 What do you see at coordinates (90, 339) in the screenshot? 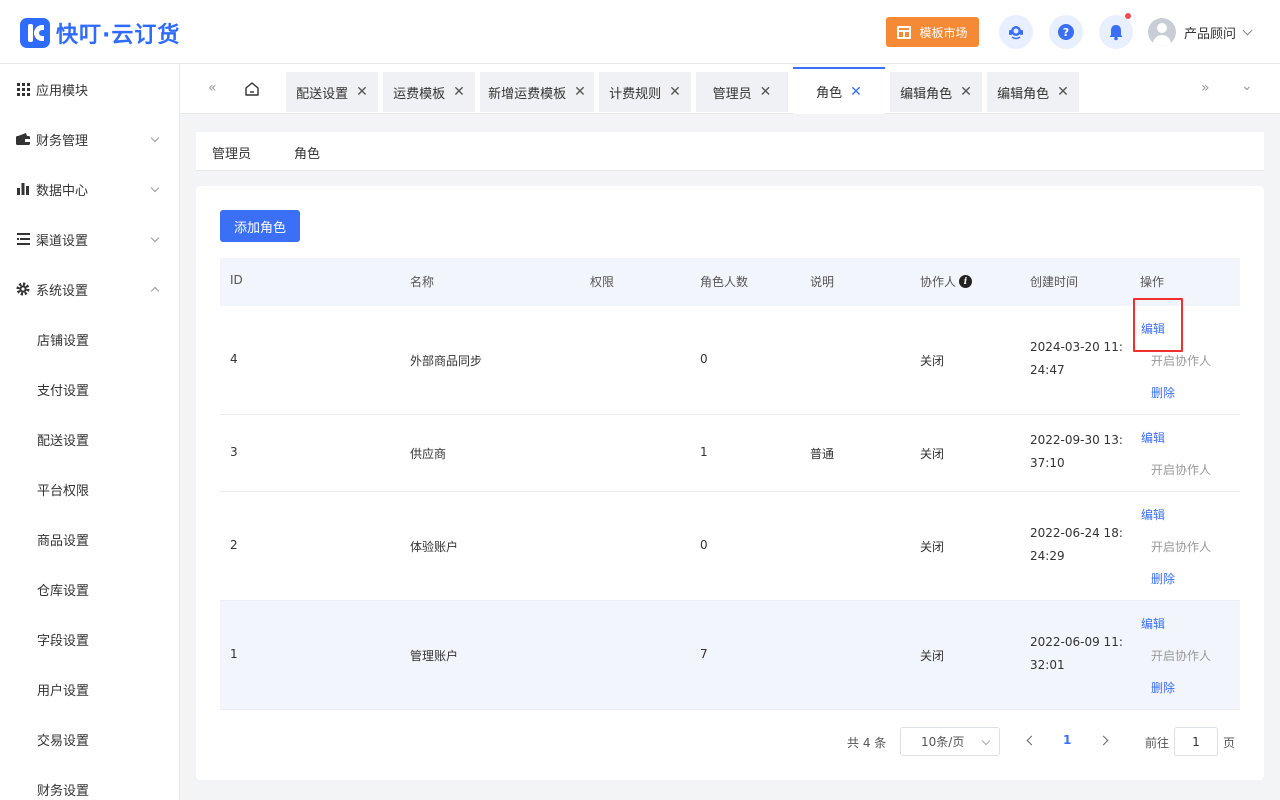
I see `sidebar-subitem-store: 店铺设置` at bounding box center [90, 339].